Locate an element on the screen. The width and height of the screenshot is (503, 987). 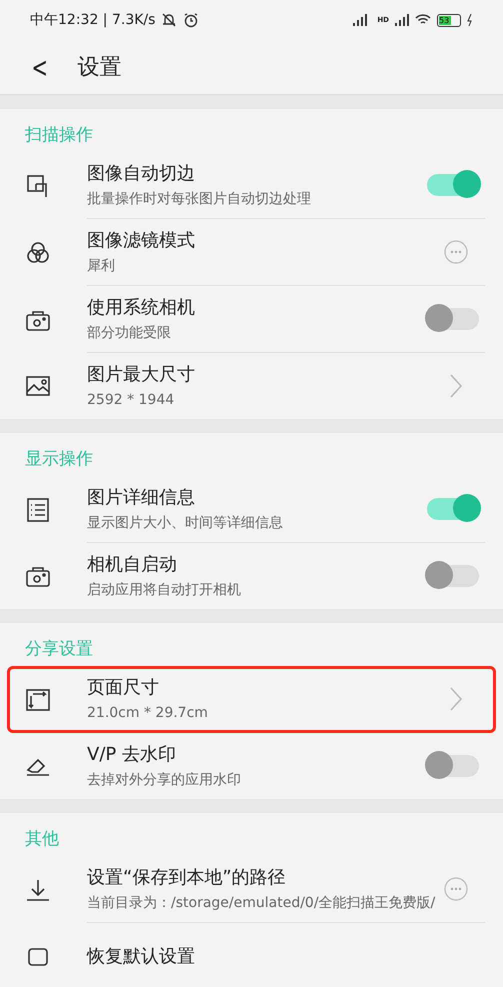
section-title: 扫描操作 is located at coordinates (59, 135).